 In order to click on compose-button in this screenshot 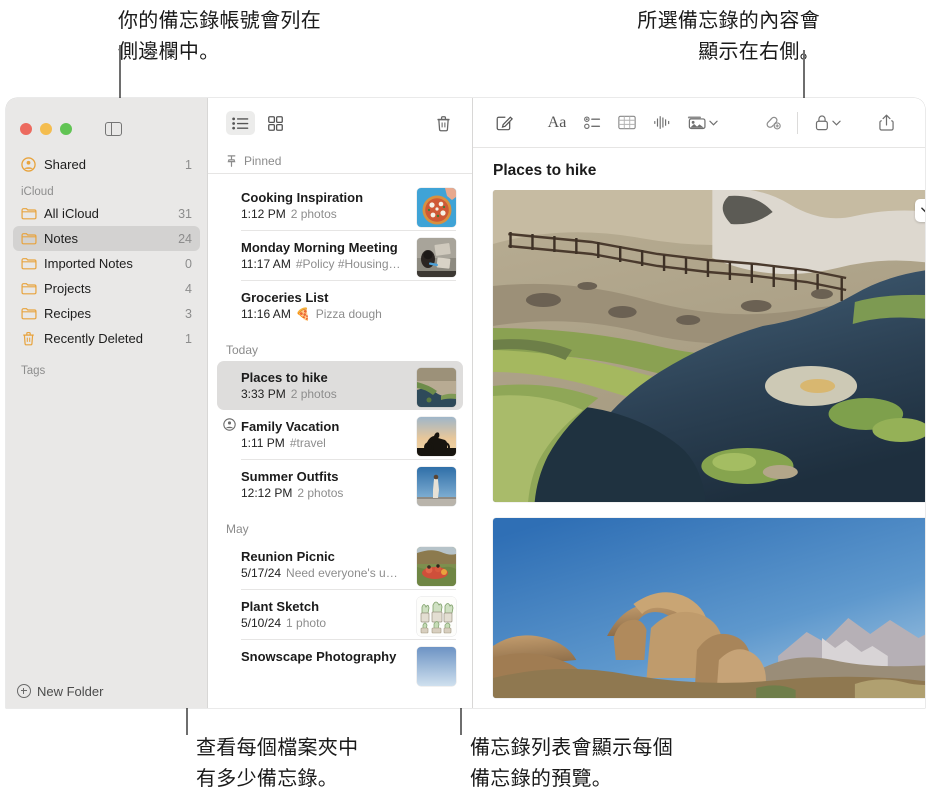, I will do `click(504, 123)`.